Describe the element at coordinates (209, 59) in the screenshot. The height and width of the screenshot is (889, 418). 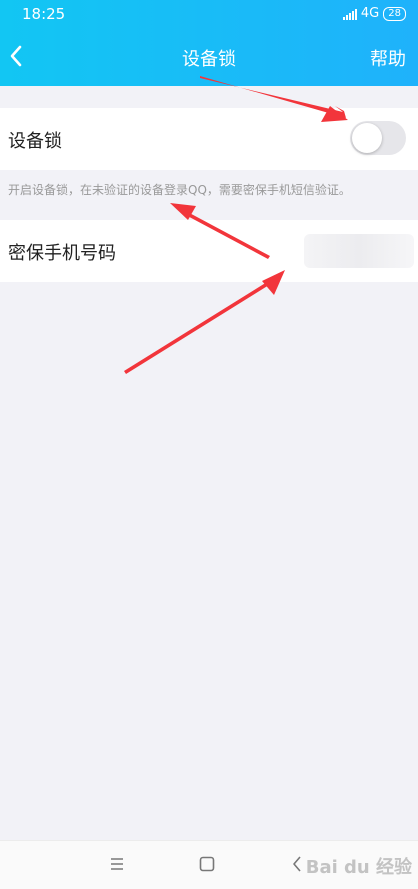
I see `page-title: 设备锁` at that location.